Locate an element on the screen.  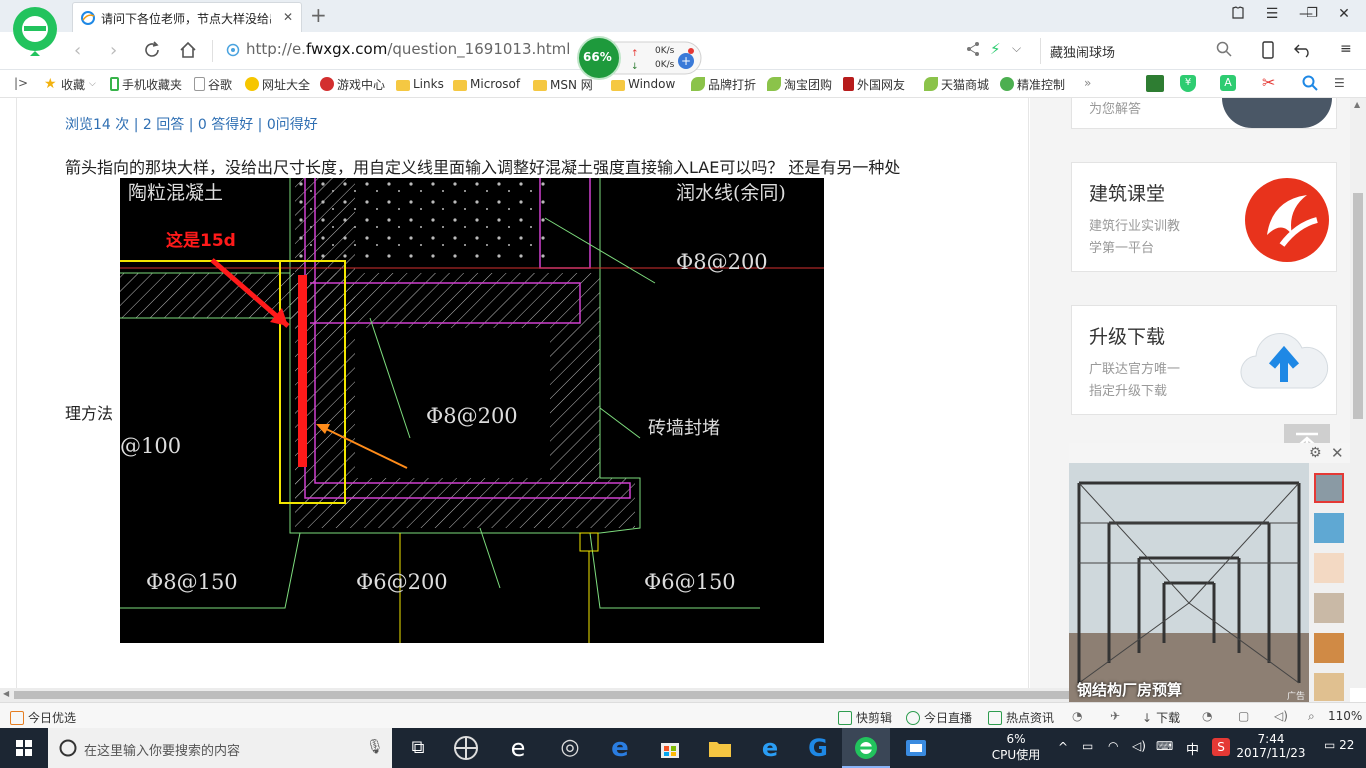
scroll-left-icon: ◀ is located at coordinates (6, 693).